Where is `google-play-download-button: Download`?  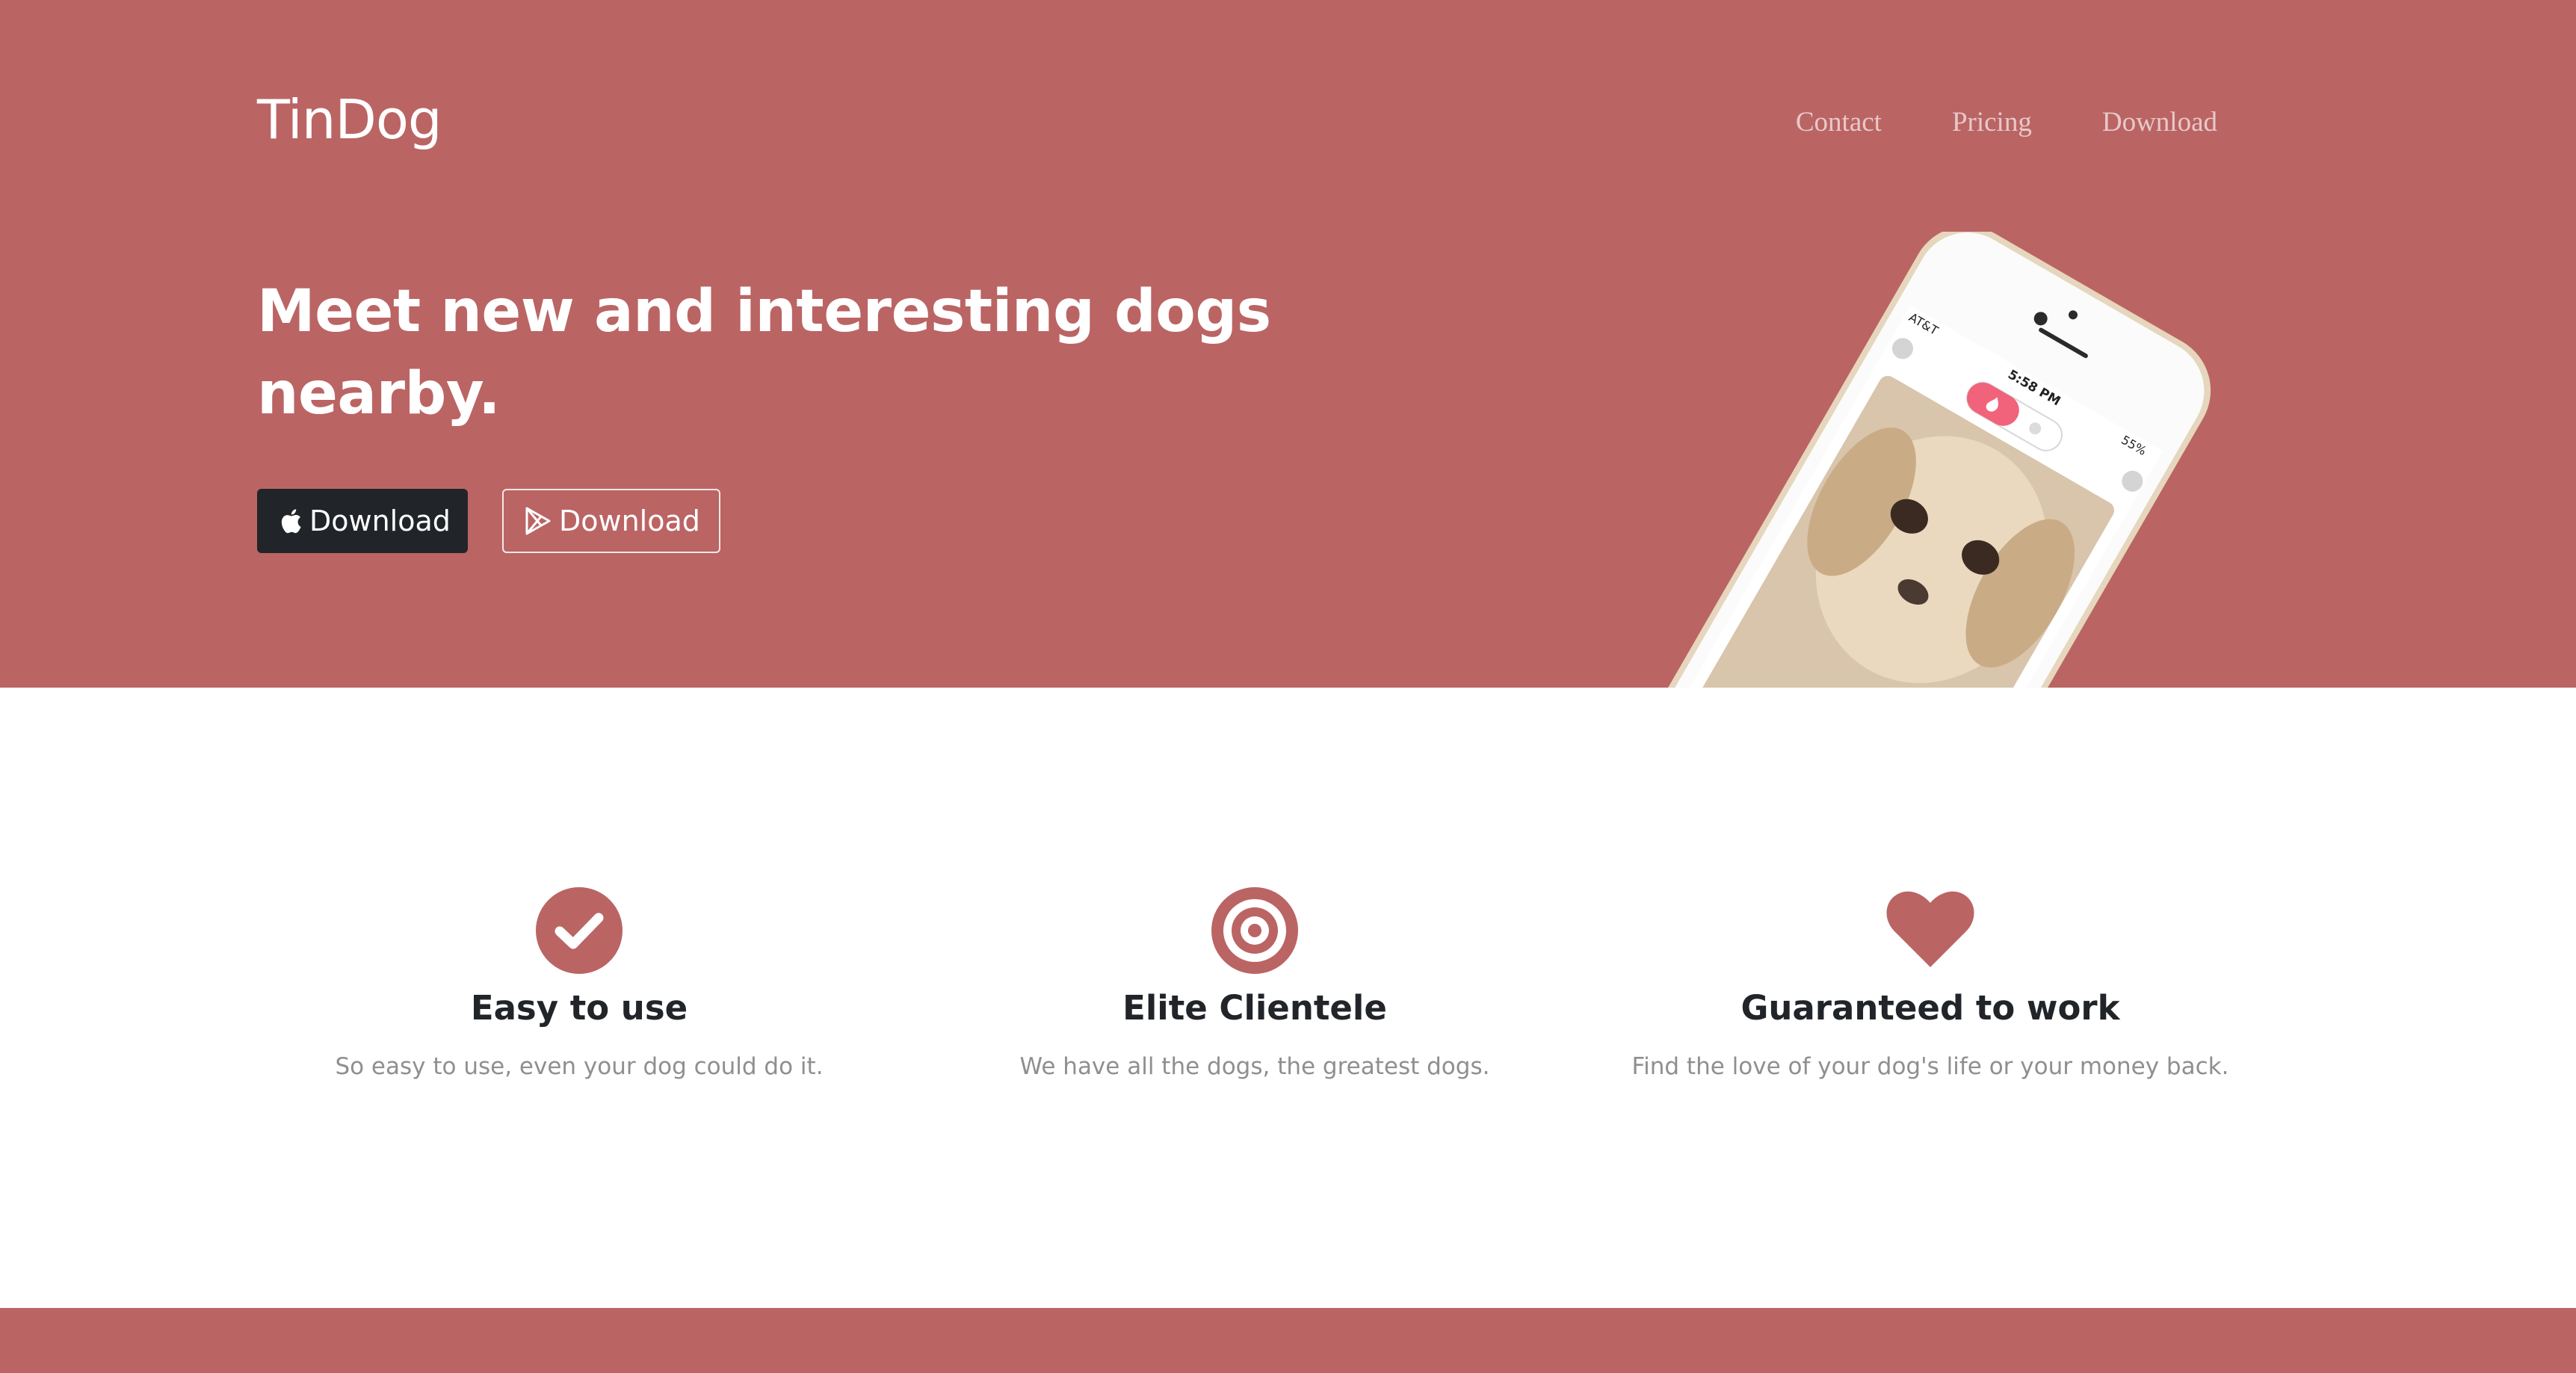 google-play-download-button: Download is located at coordinates (611, 521).